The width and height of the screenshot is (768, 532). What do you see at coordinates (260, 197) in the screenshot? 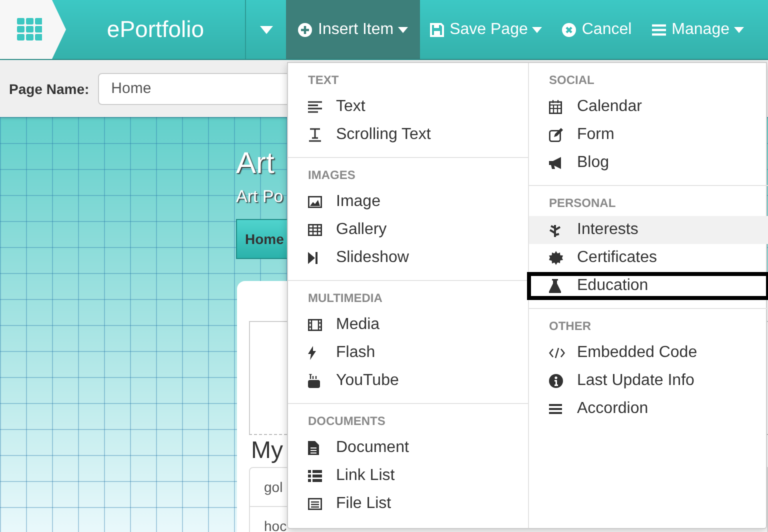
I see `site-subtitle: Art Po` at bounding box center [260, 197].